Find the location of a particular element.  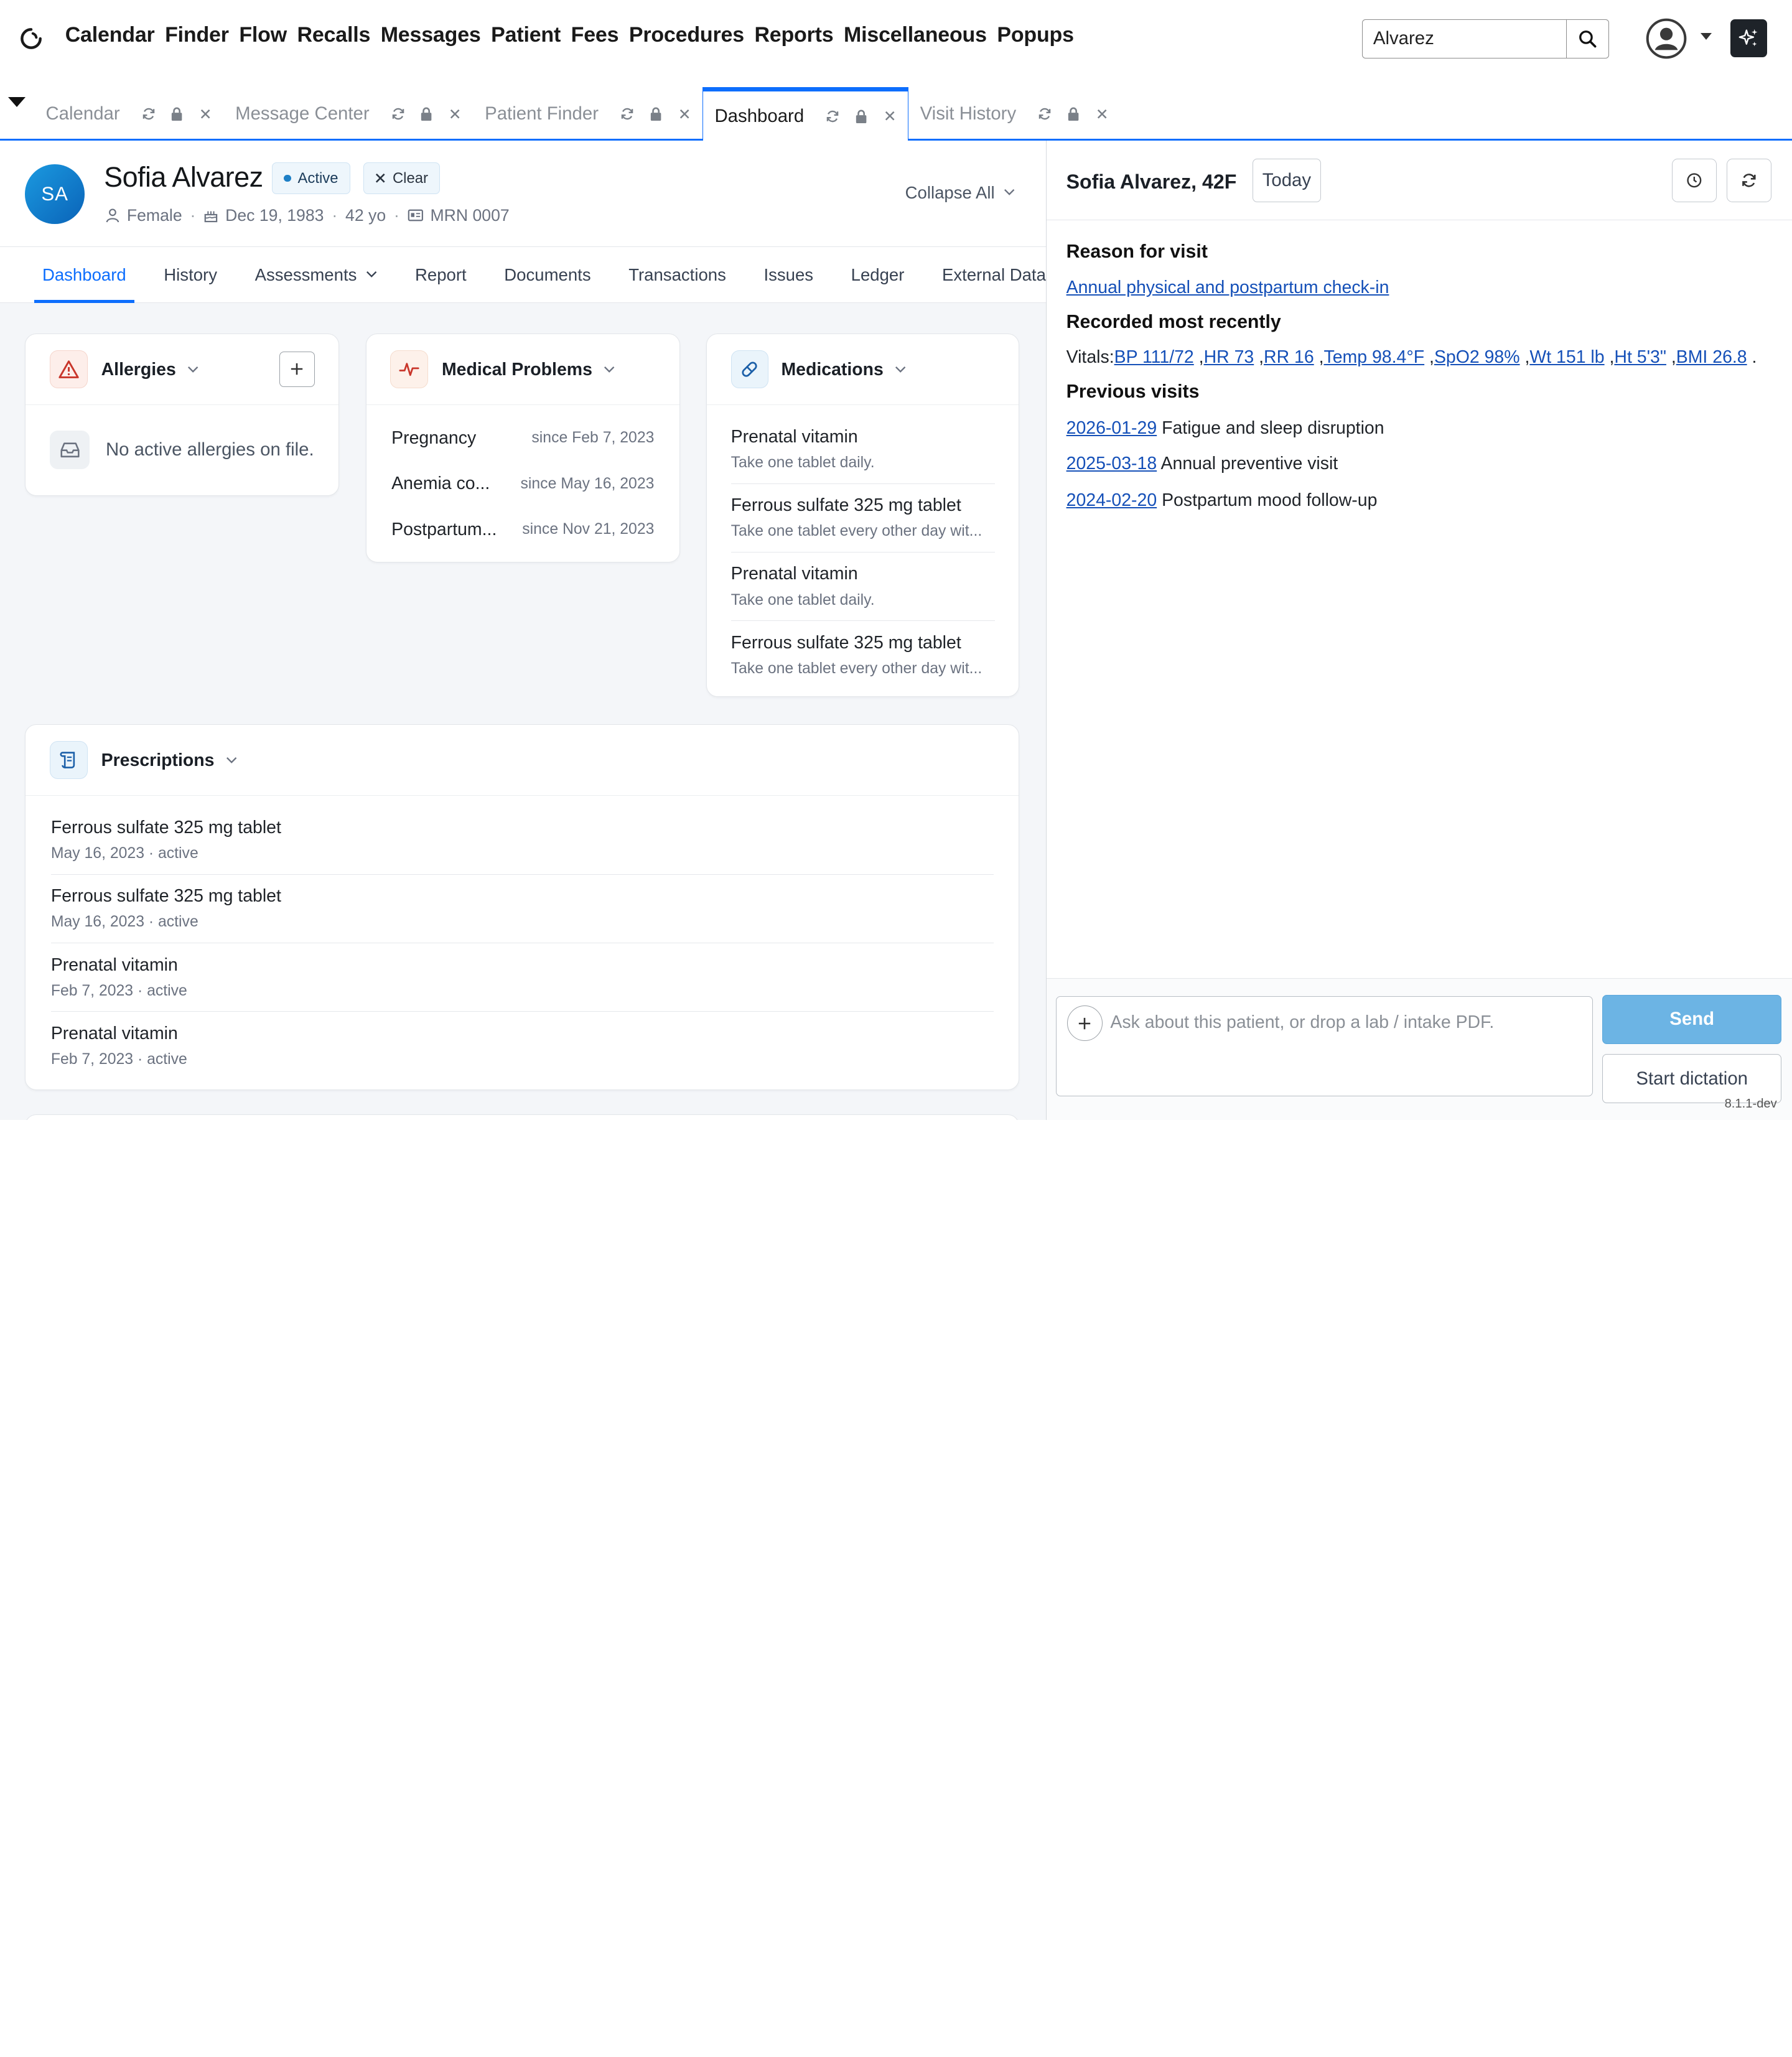

medication-sig: Take one tablet daily. is located at coordinates (802, 463).